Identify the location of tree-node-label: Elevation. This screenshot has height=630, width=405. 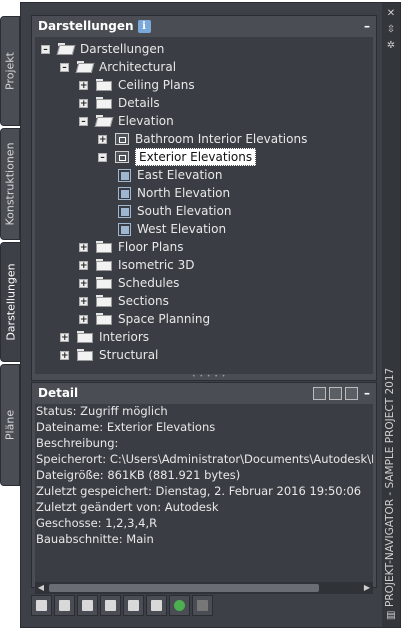
(146, 121).